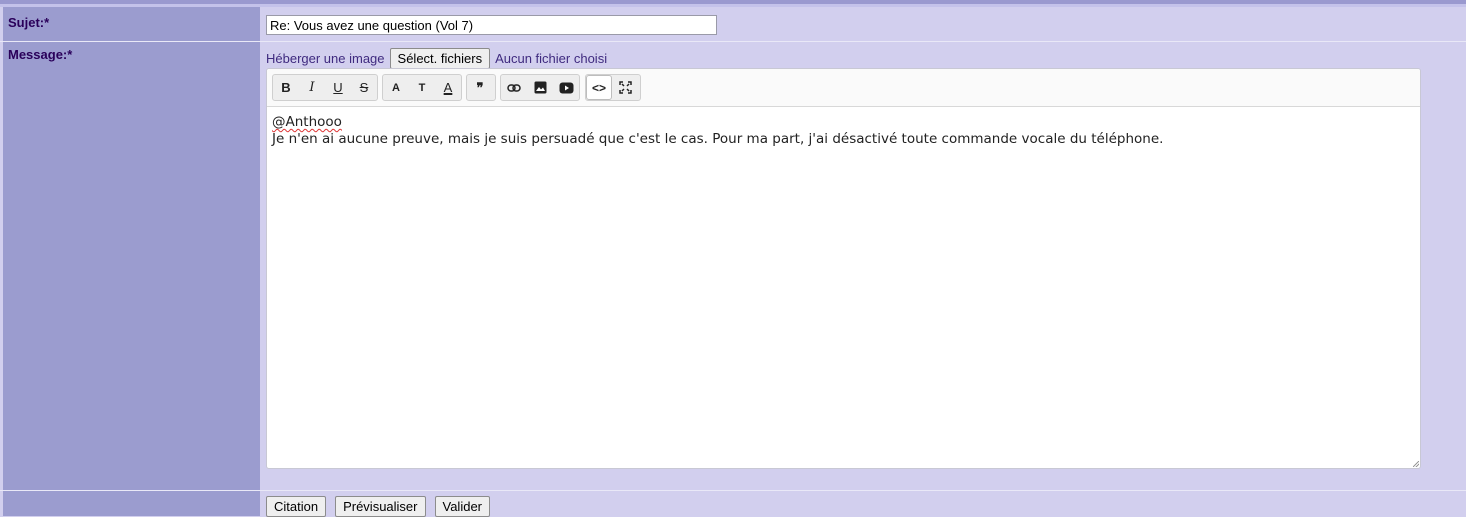 The width and height of the screenshot is (1466, 517). Describe the element at coordinates (566, 87) in the screenshot. I see `video-icon` at that location.